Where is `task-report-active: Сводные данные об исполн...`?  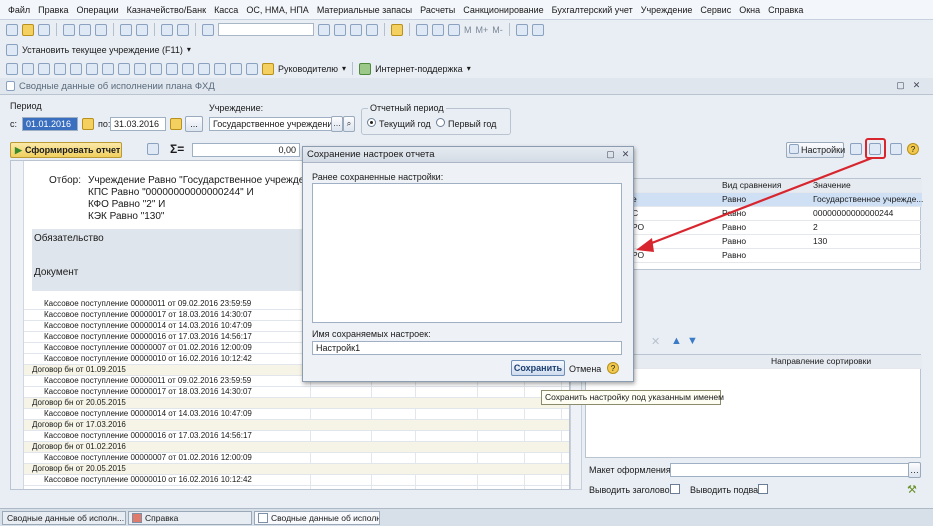 task-report-active: Сводные данные об исполн... is located at coordinates (317, 518).